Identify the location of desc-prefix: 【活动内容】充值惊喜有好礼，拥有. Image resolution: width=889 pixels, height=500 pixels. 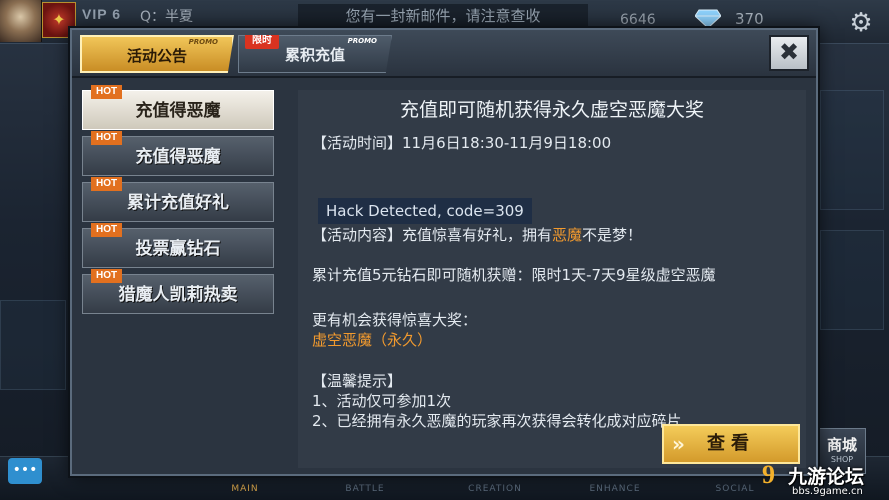
(432, 235).